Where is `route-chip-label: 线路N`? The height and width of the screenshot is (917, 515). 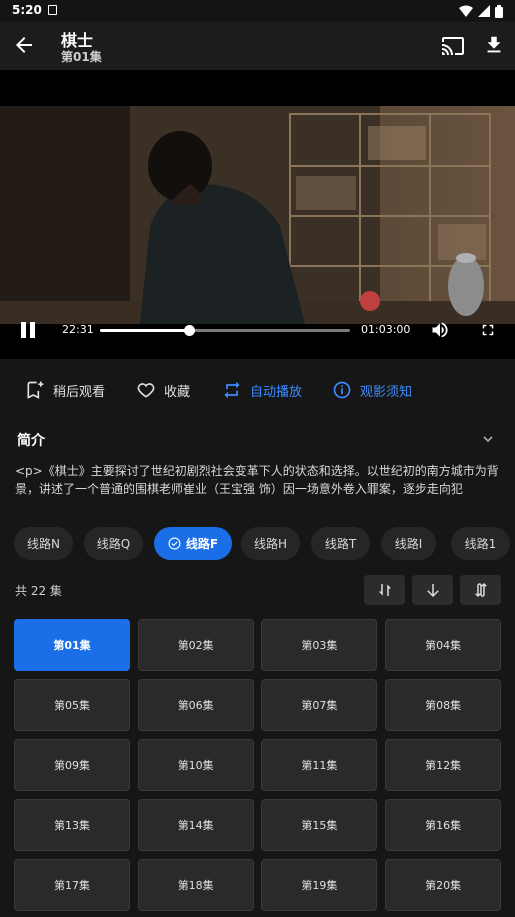 route-chip-label: 线路N is located at coordinates (43, 544).